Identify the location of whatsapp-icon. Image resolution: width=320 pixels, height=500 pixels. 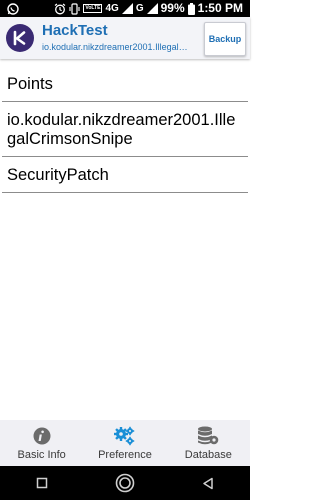
(13, 8).